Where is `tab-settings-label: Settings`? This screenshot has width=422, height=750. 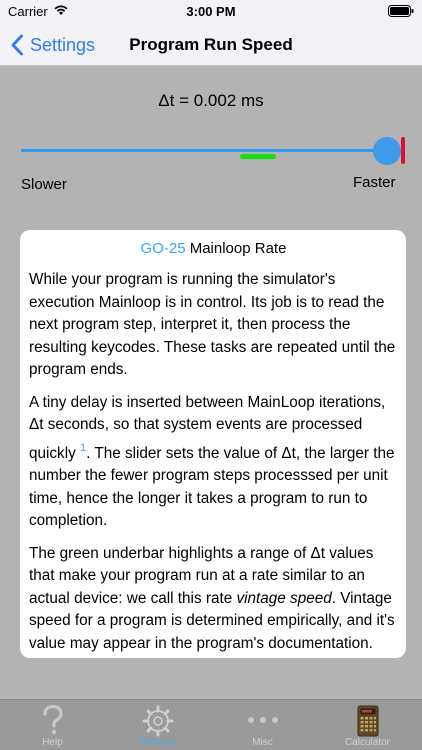 tab-settings-label: Settings is located at coordinates (157, 742).